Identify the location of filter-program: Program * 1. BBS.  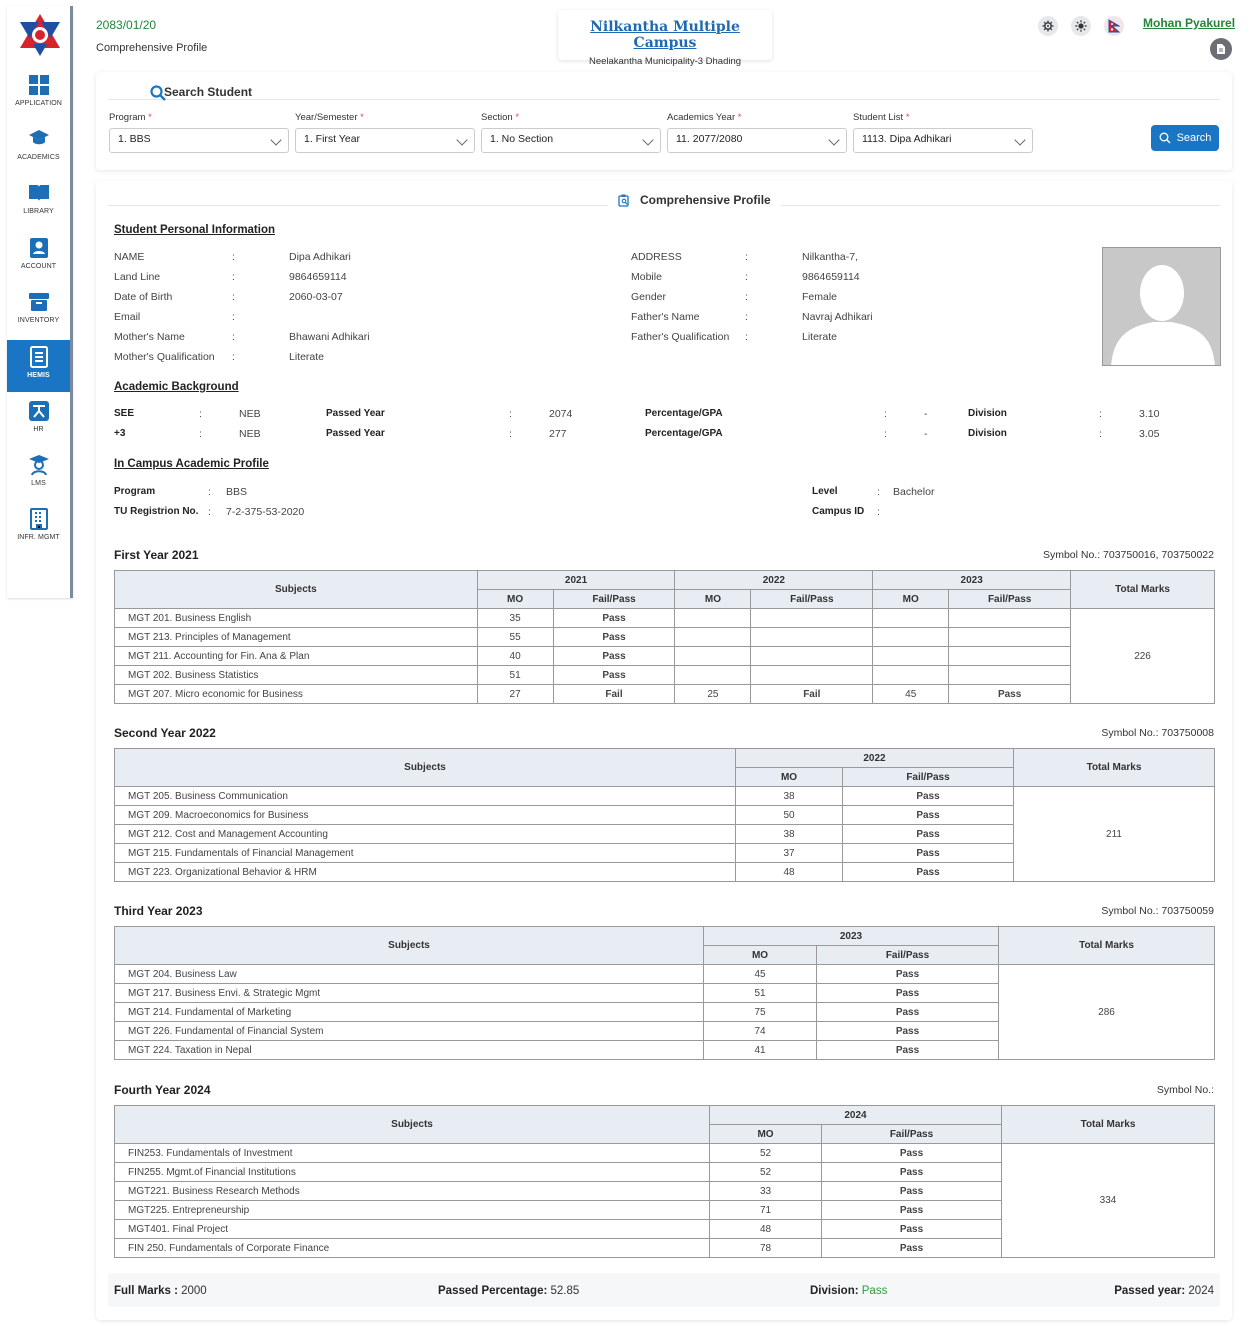
(199, 132).